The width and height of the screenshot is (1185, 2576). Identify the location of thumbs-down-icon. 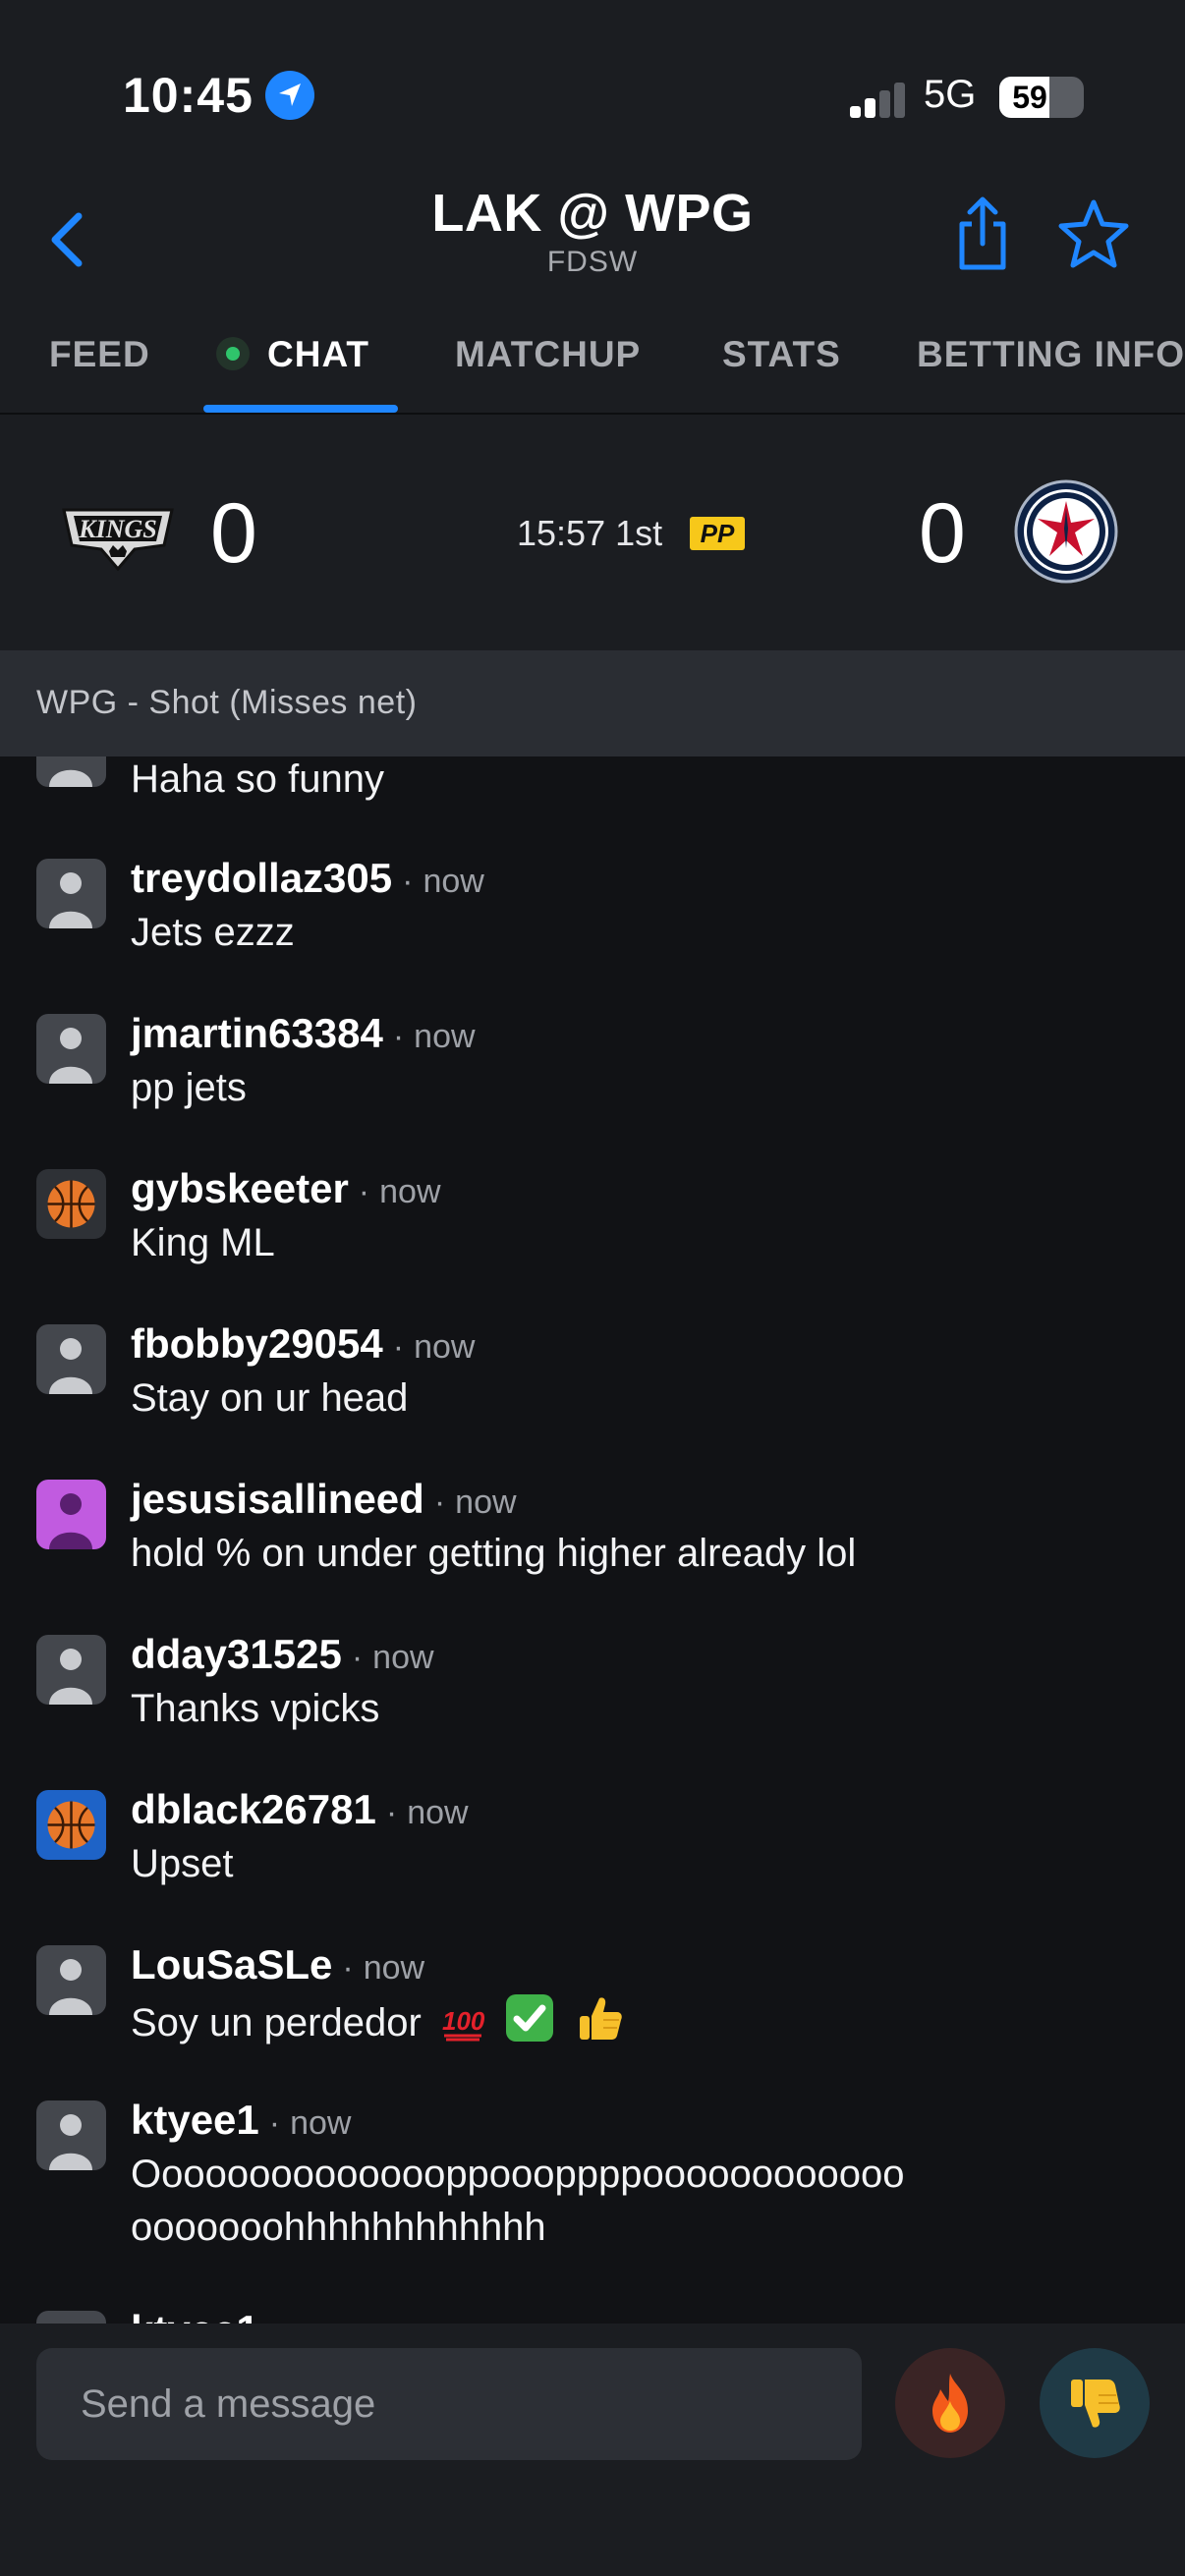
(1096, 2404).